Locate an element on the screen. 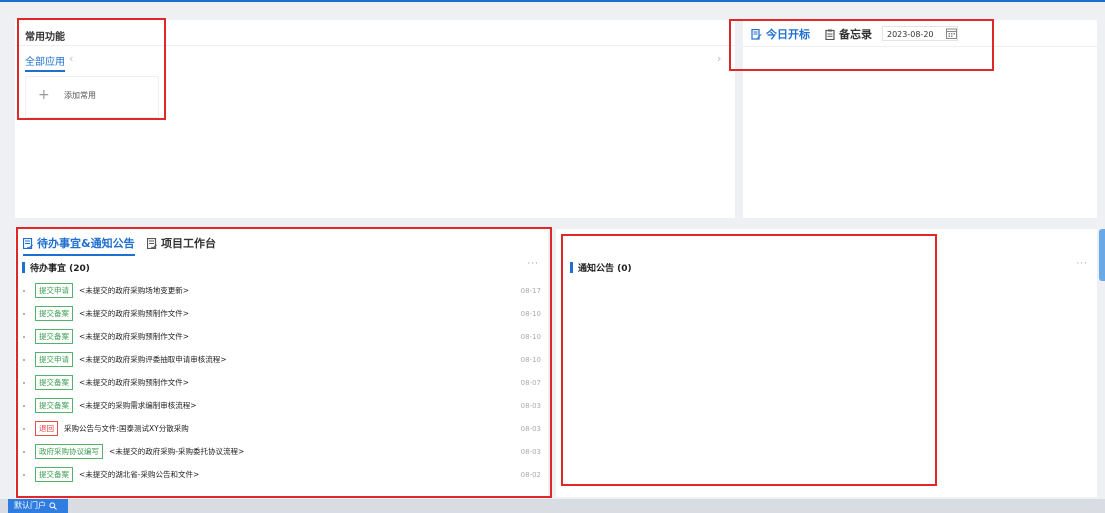  todo-list-item: 提交申请 <未提交的政府采购评委抽取申请审核流程> 08-10 is located at coordinates (282, 359).